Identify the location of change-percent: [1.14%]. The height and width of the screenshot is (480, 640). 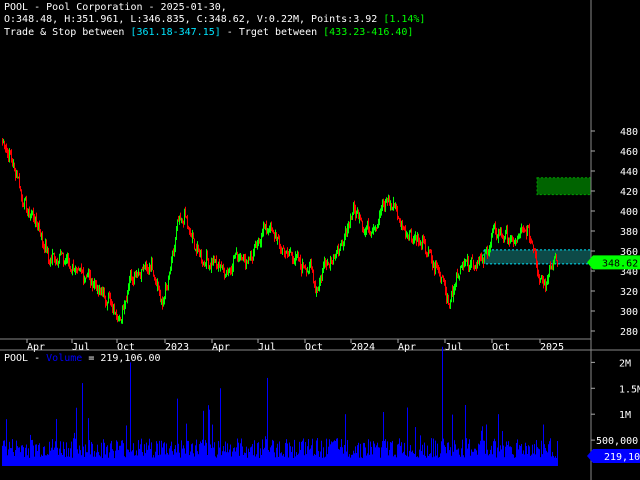
(404, 19).